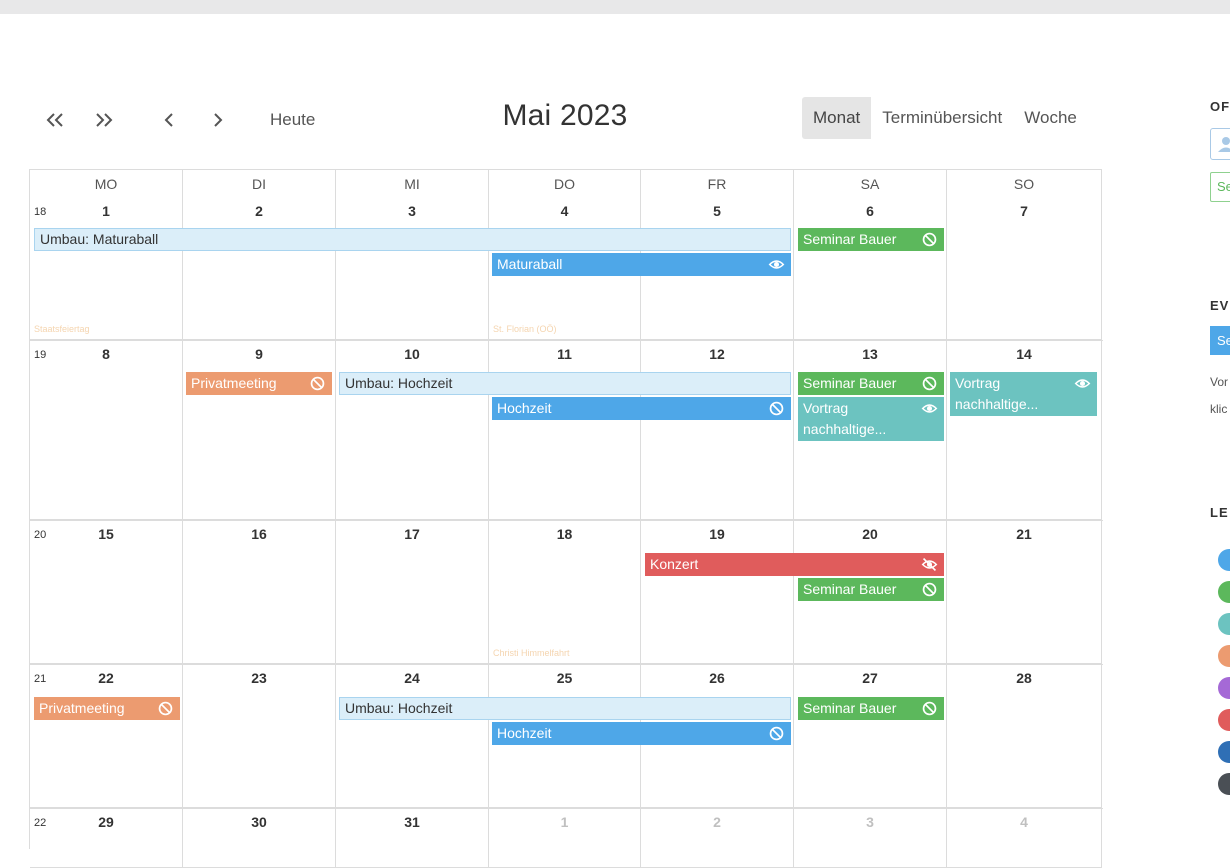 This screenshot has width=1230, height=868. I want to click on day-cell: 10, so click(412, 430).